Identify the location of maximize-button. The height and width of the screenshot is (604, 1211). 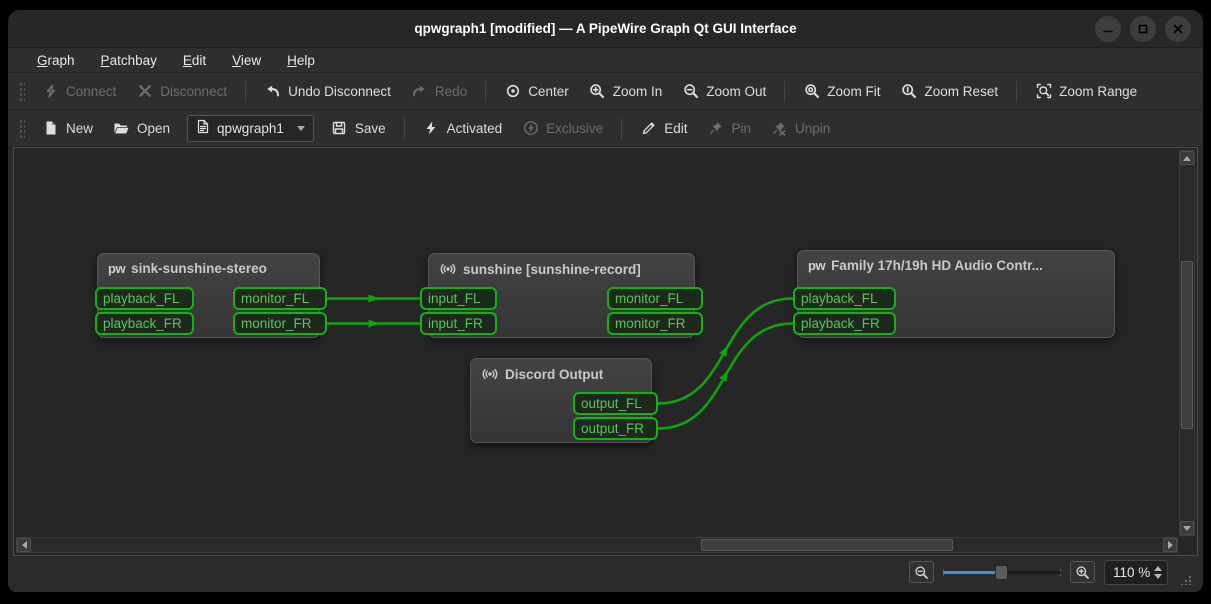
(1143, 29).